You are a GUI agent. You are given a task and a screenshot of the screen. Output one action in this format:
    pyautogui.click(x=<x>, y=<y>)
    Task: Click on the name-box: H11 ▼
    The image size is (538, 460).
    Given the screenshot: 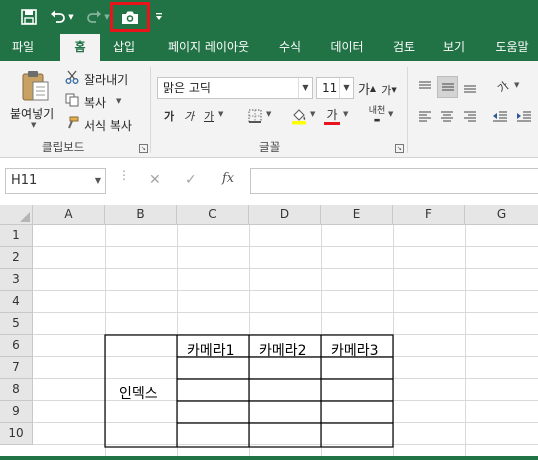 What is the action you would take?
    pyautogui.click(x=55, y=181)
    